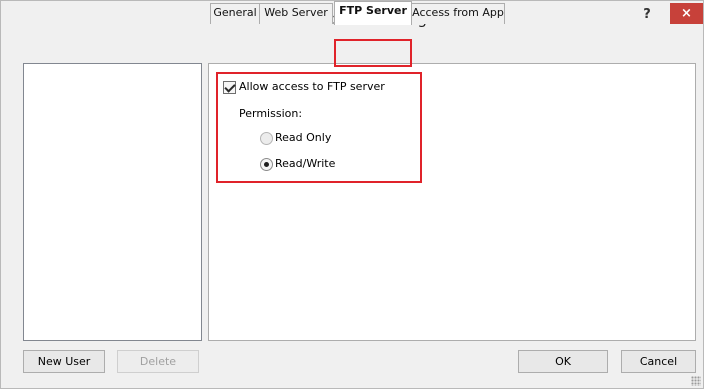 The height and width of the screenshot is (389, 704). I want to click on delete-button: Delete, so click(158, 361).